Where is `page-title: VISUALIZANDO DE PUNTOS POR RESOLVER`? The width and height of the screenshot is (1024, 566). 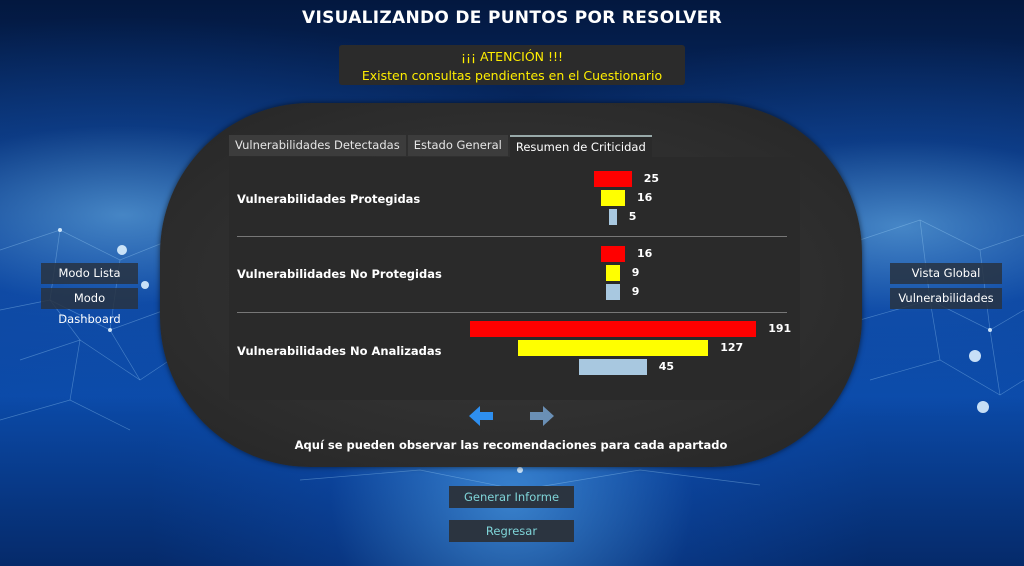 page-title: VISUALIZANDO DE PUNTOS POR RESOLVER is located at coordinates (512, 18).